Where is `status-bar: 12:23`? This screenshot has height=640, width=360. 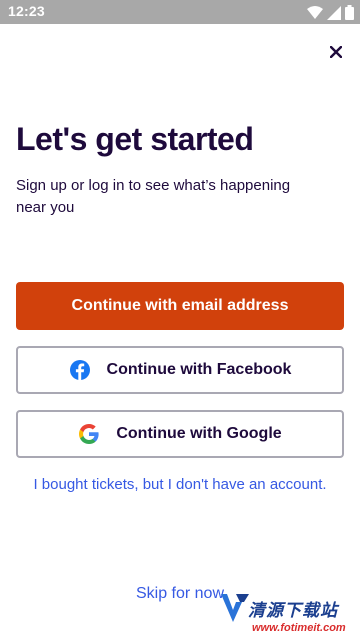
status-bar: 12:23 is located at coordinates (180, 12).